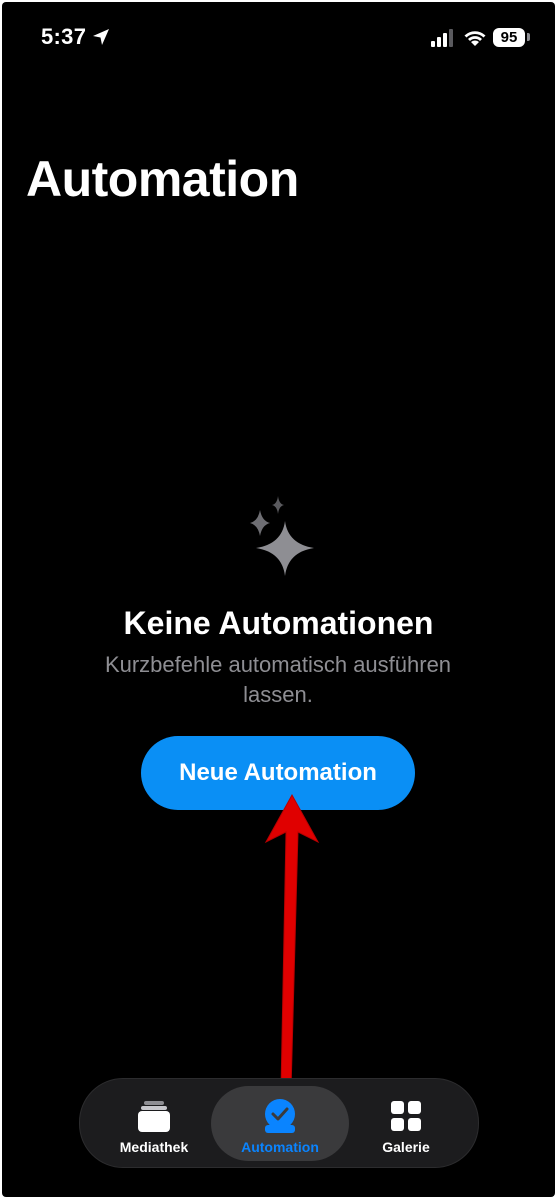  What do you see at coordinates (280, 1116) in the screenshot?
I see `clock-checkmark-icon` at bounding box center [280, 1116].